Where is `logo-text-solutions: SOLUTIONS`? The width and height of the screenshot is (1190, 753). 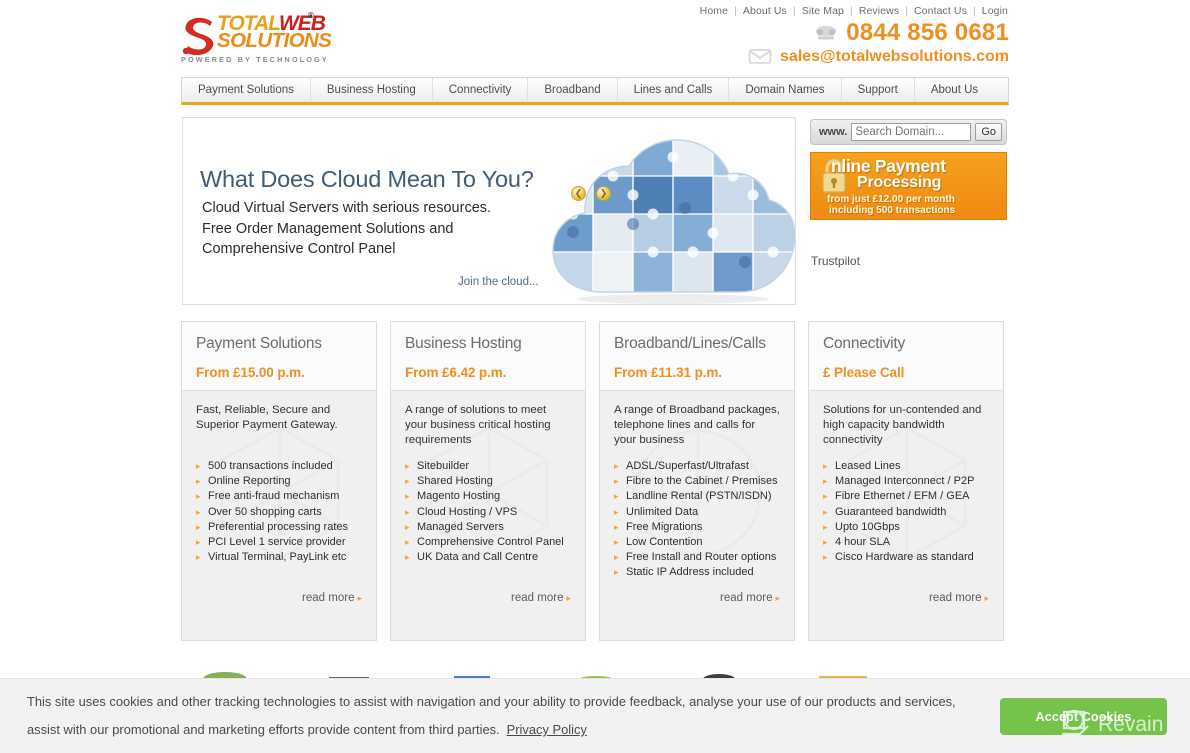
logo-text-solutions: SOLUTIONS is located at coordinates (274, 40).